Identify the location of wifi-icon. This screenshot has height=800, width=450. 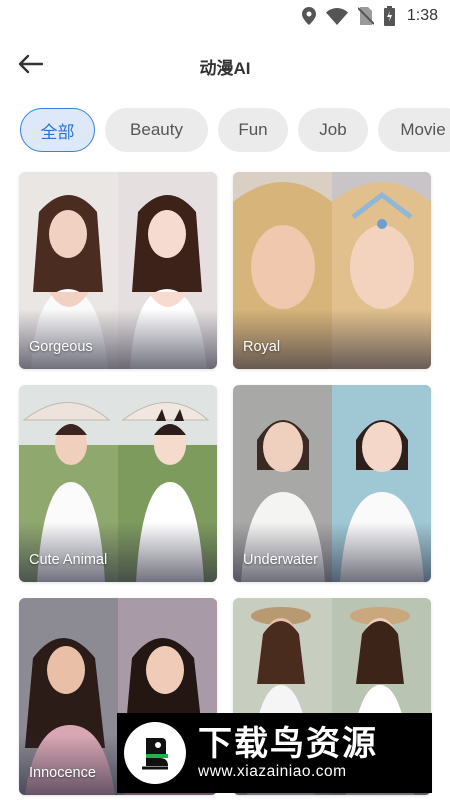
(336, 16).